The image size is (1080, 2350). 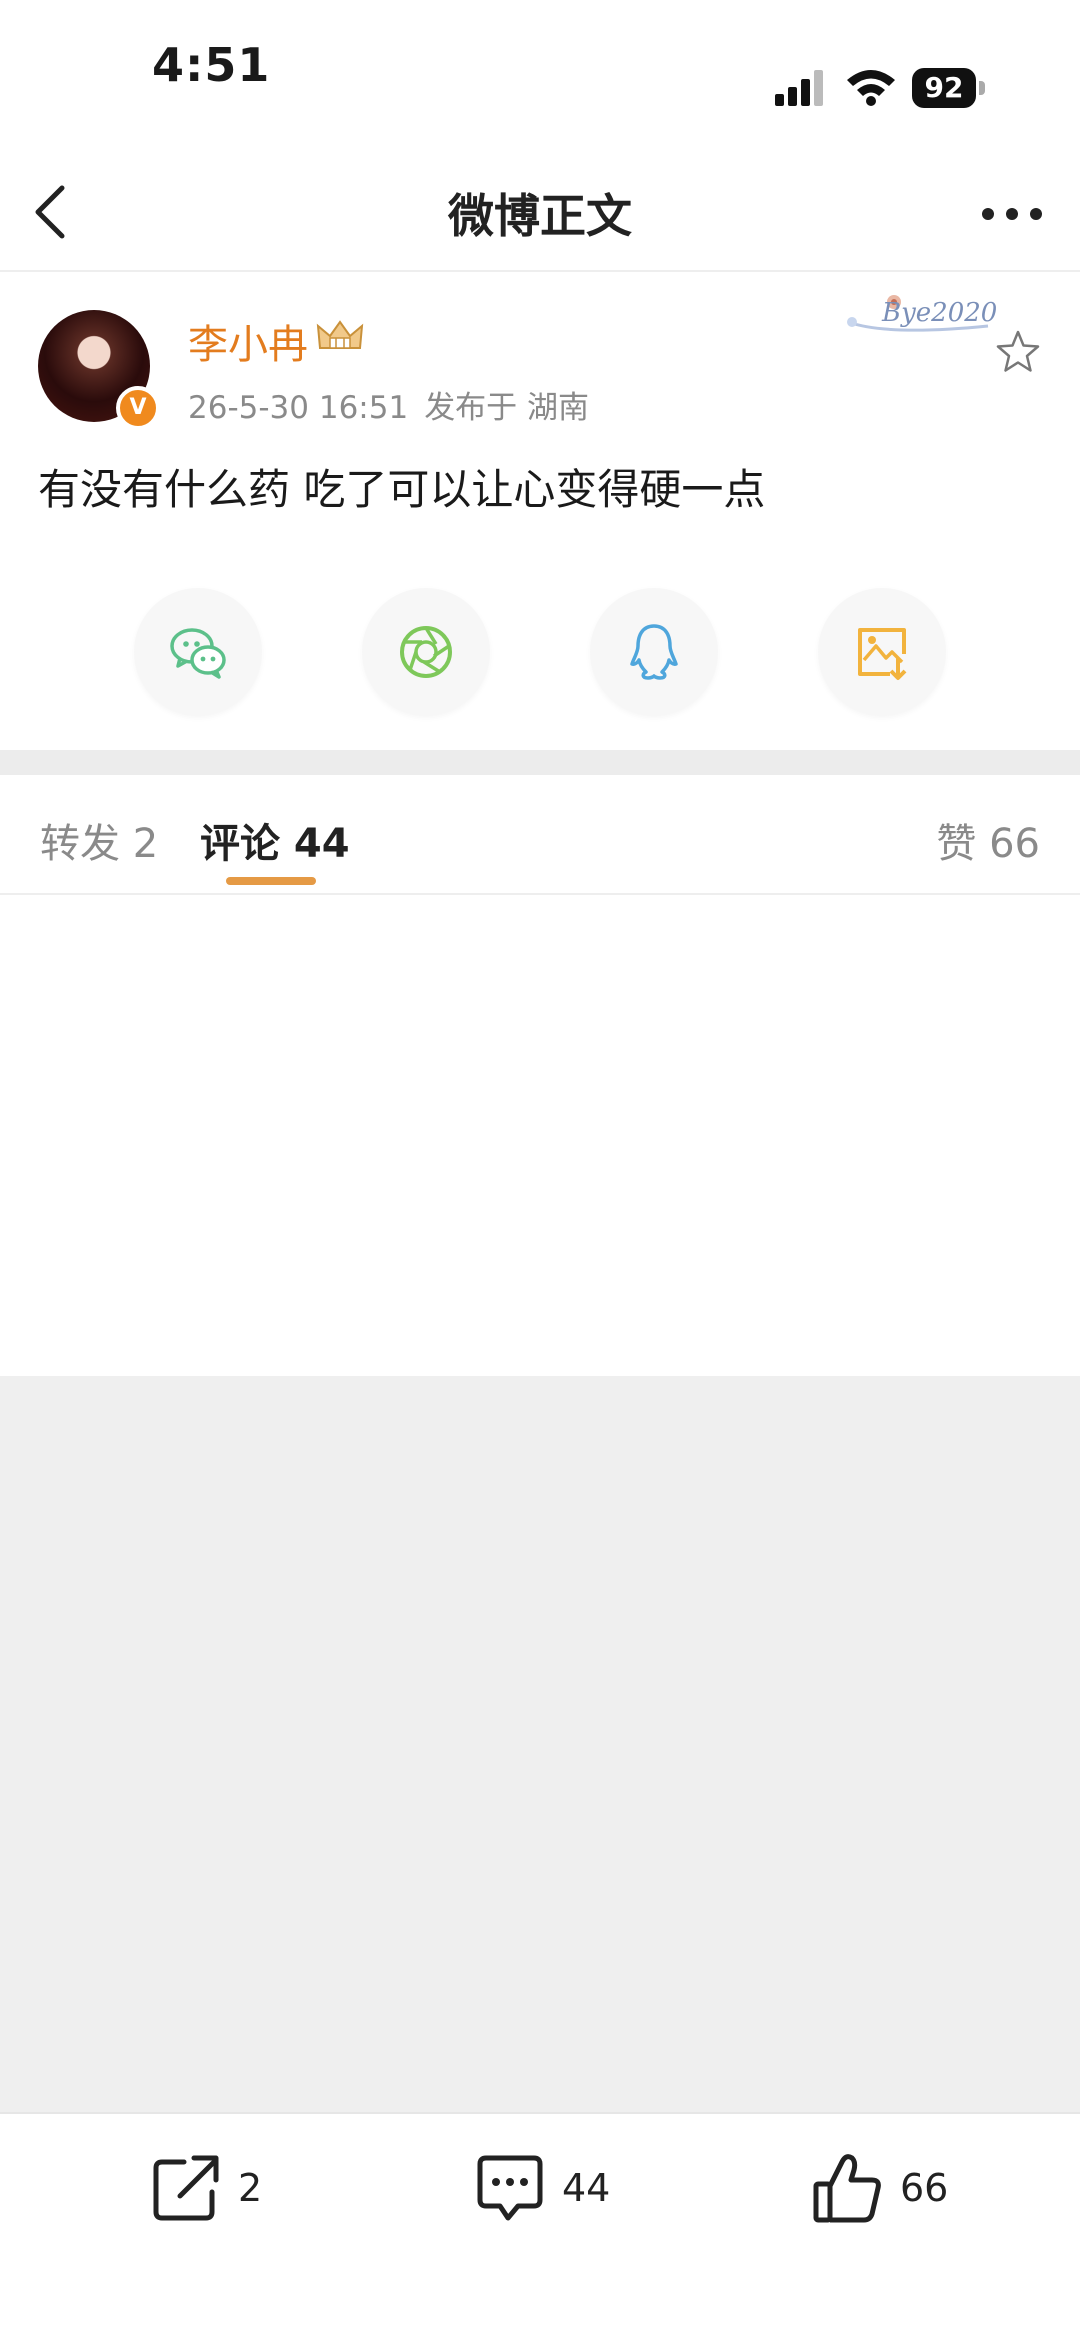 What do you see at coordinates (988, 840) in the screenshot?
I see `tab-likes: 赞 66` at bounding box center [988, 840].